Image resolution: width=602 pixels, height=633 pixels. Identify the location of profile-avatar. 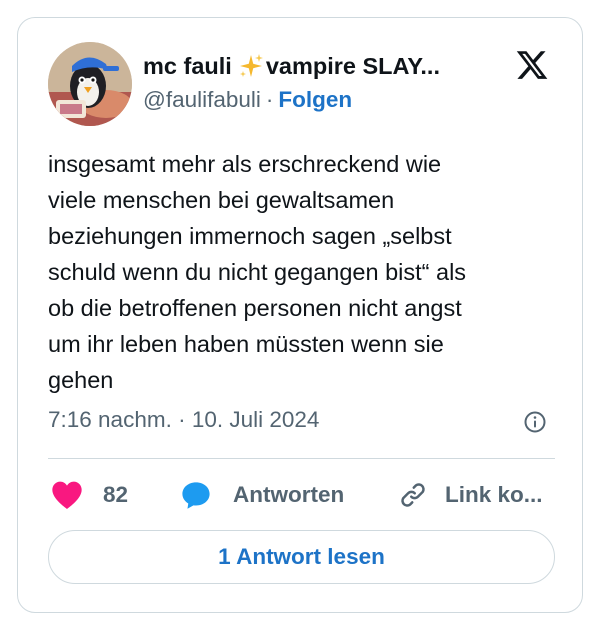
(90, 84).